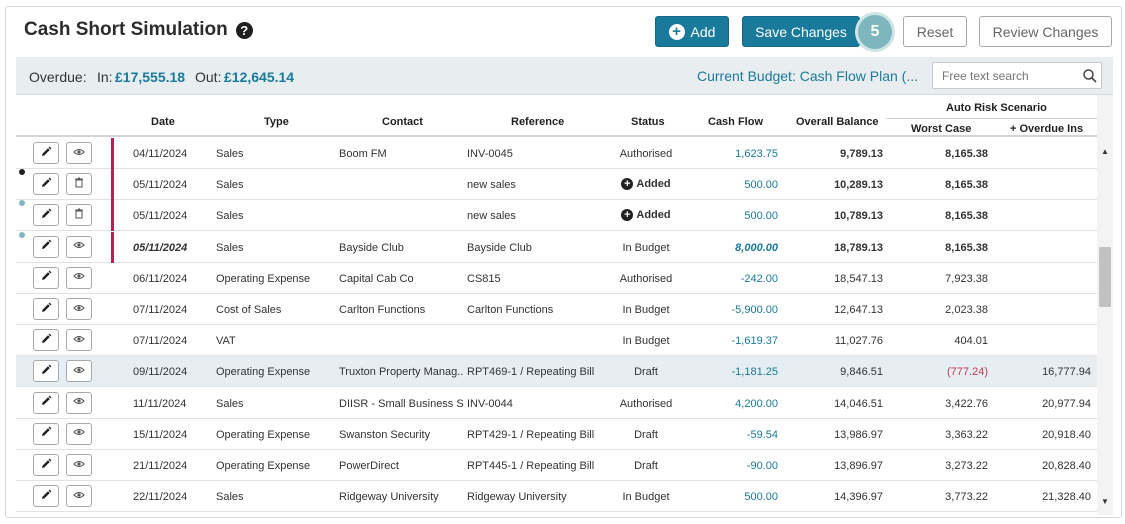 The height and width of the screenshot is (524, 1125). Describe the element at coordinates (966, 278) in the screenshot. I see `cell-worst-case: 7,923.38` at that location.